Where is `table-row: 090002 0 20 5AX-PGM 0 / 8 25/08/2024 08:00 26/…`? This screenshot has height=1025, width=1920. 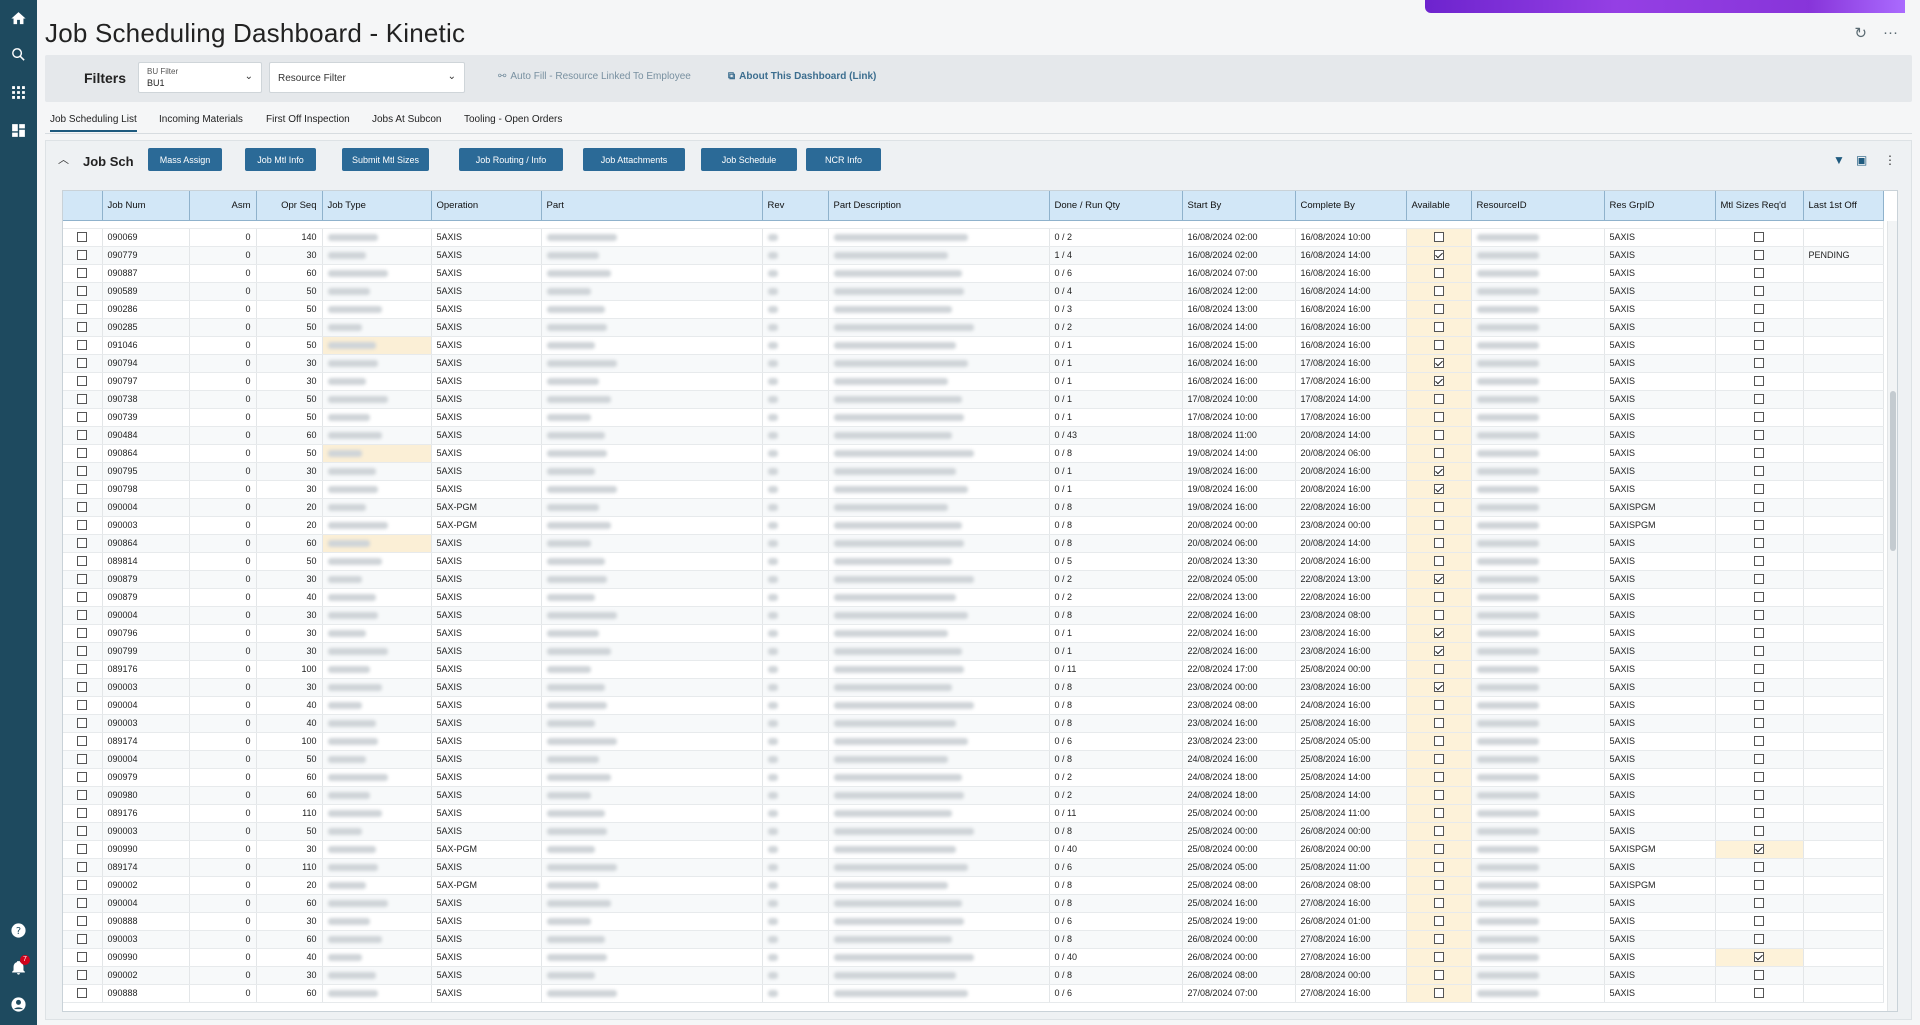 table-row: 090002 0 20 5AX-PGM 0 / 8 25/08/2024 08:00 26/… is located at coordinates (973, 885).